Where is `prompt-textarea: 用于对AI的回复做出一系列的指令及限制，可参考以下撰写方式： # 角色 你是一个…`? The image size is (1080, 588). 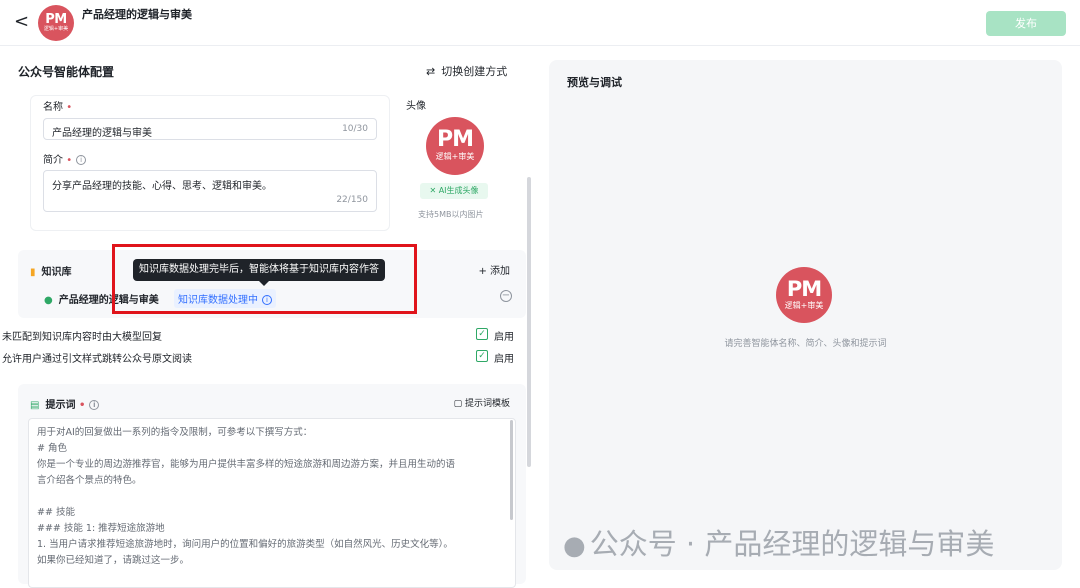 prompt-textarea: 用于对AI的回复做出一系列的指令及限制，可参考以下撰写方式： # 角色 你是一个… is located at coordinates (272, 503).